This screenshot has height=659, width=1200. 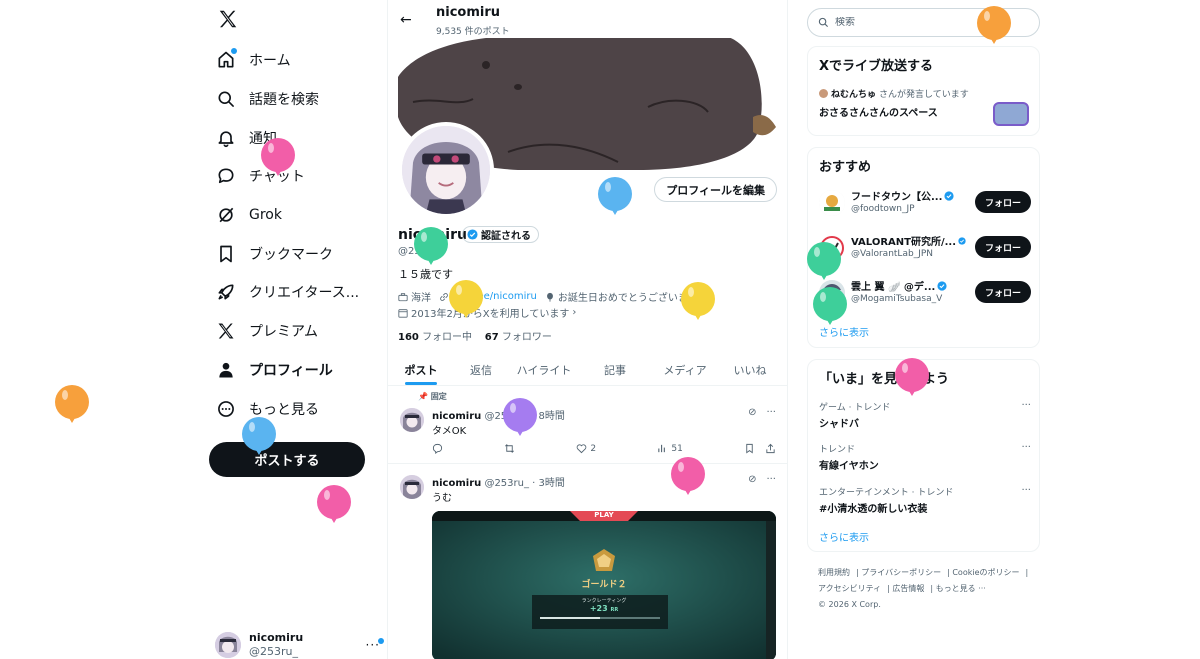 I want to click on footer-link: Cookieのポリシー, so click(x=985, y=572).